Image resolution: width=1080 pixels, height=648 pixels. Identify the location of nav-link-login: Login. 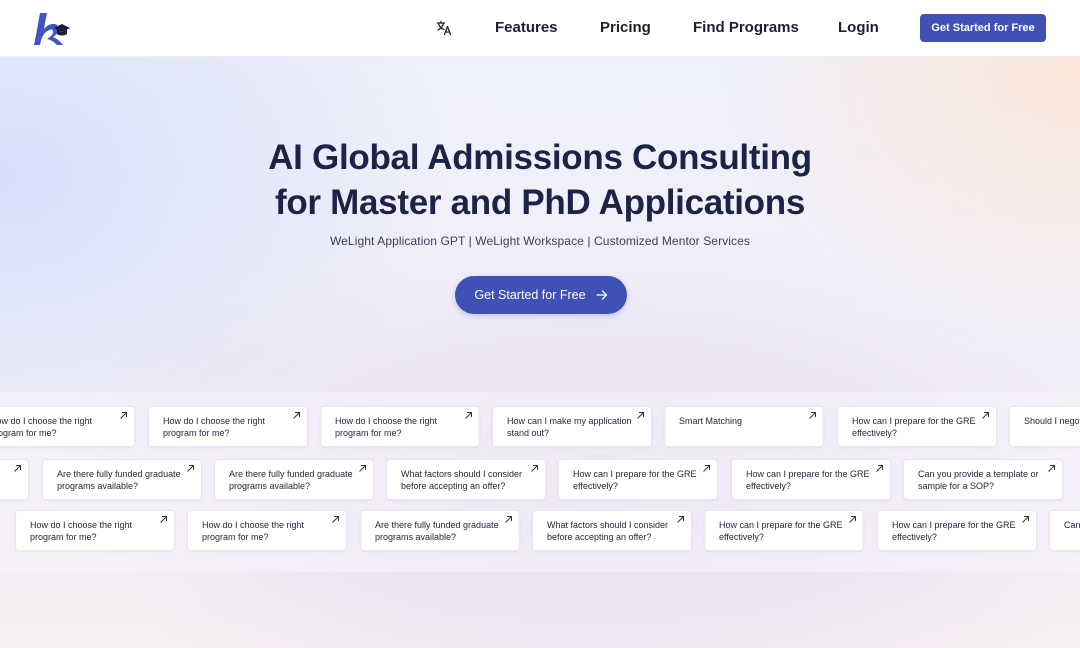
(858, 28).